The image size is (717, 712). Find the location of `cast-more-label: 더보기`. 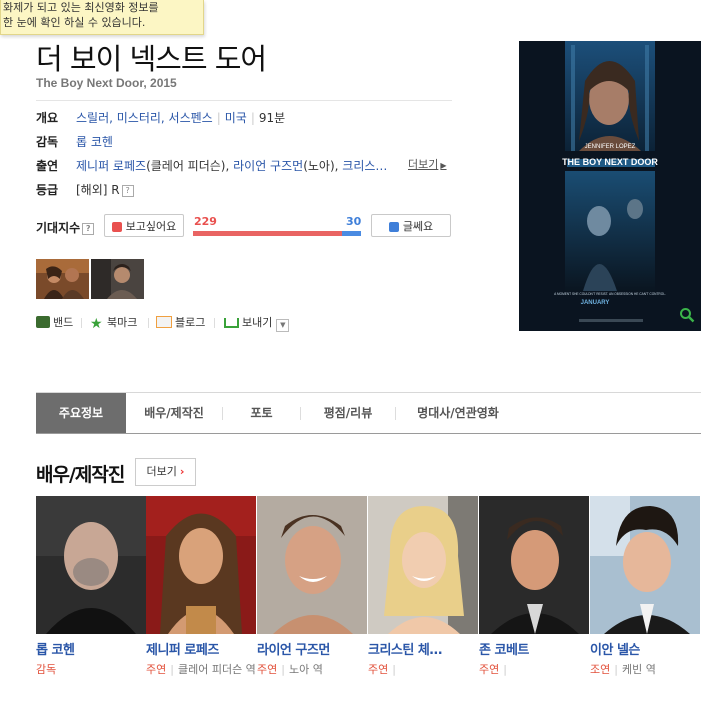

cast-more-label: 더보기 is located at coordinates (423, 164).